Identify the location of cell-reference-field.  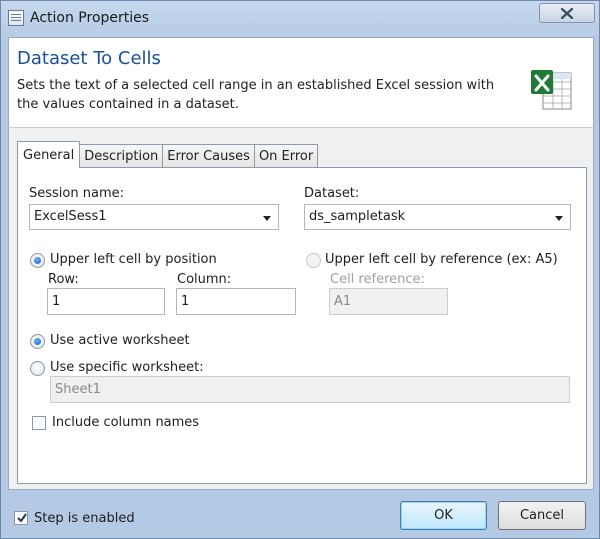
(388, 301).